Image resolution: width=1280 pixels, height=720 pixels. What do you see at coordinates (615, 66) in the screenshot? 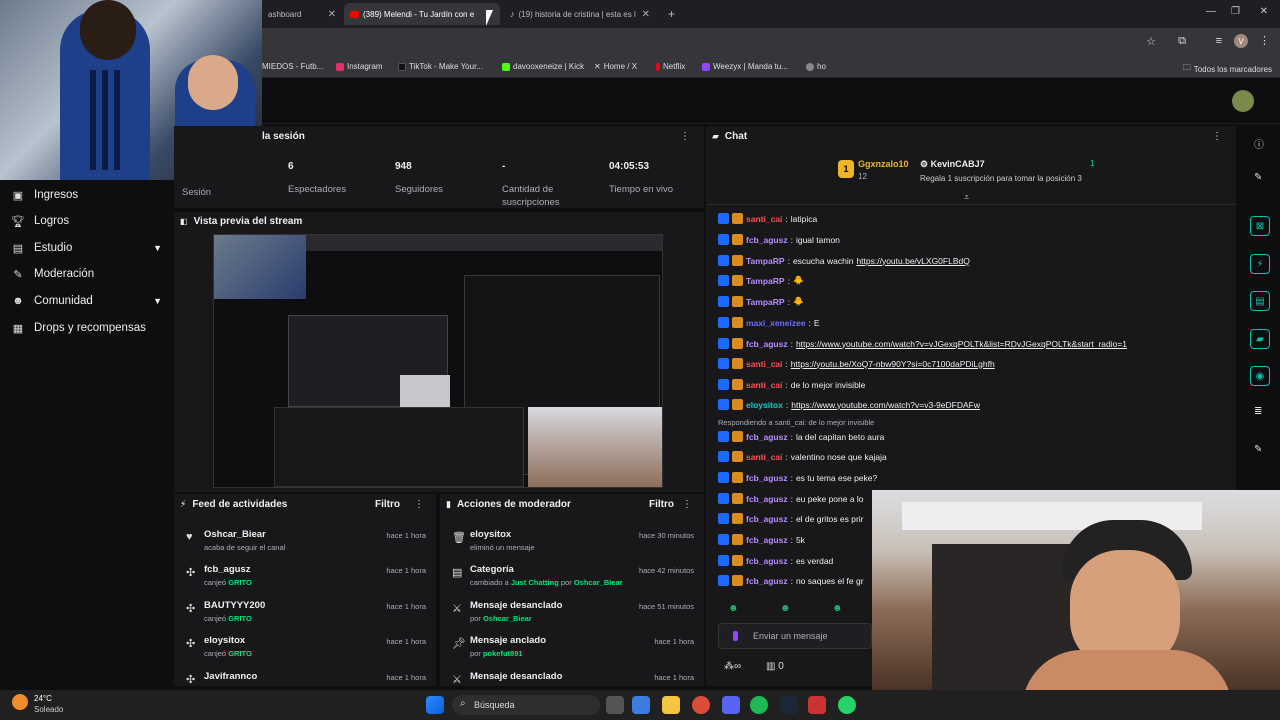
I see `bookmark-item: ✕ Home / X` at bounding box center [615, 66].